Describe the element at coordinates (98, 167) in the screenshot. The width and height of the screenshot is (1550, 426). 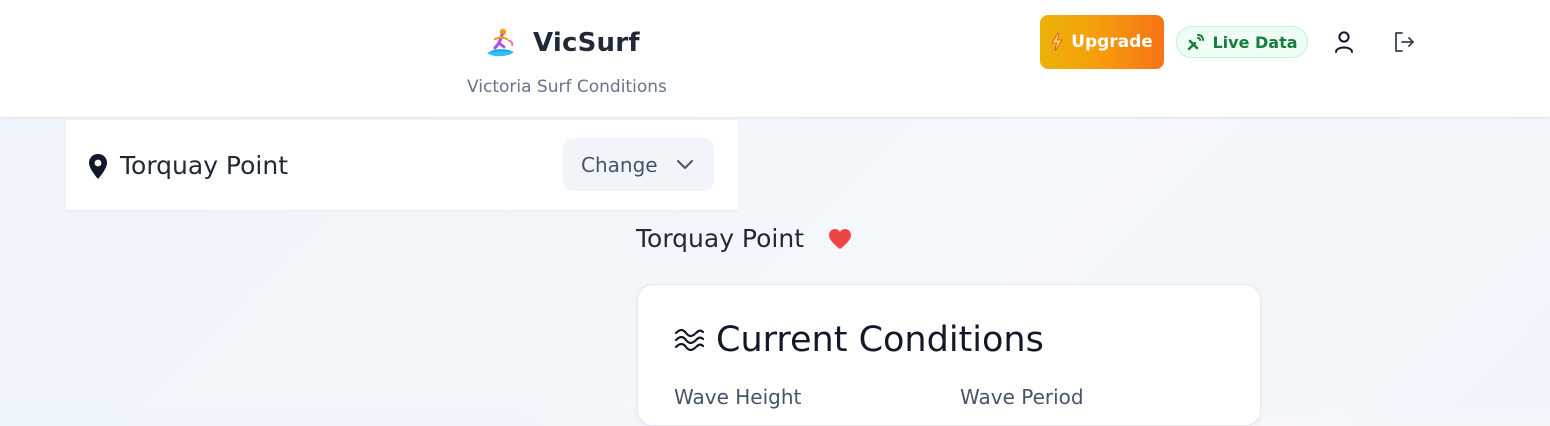
I see `map-pin-icon` at that location.